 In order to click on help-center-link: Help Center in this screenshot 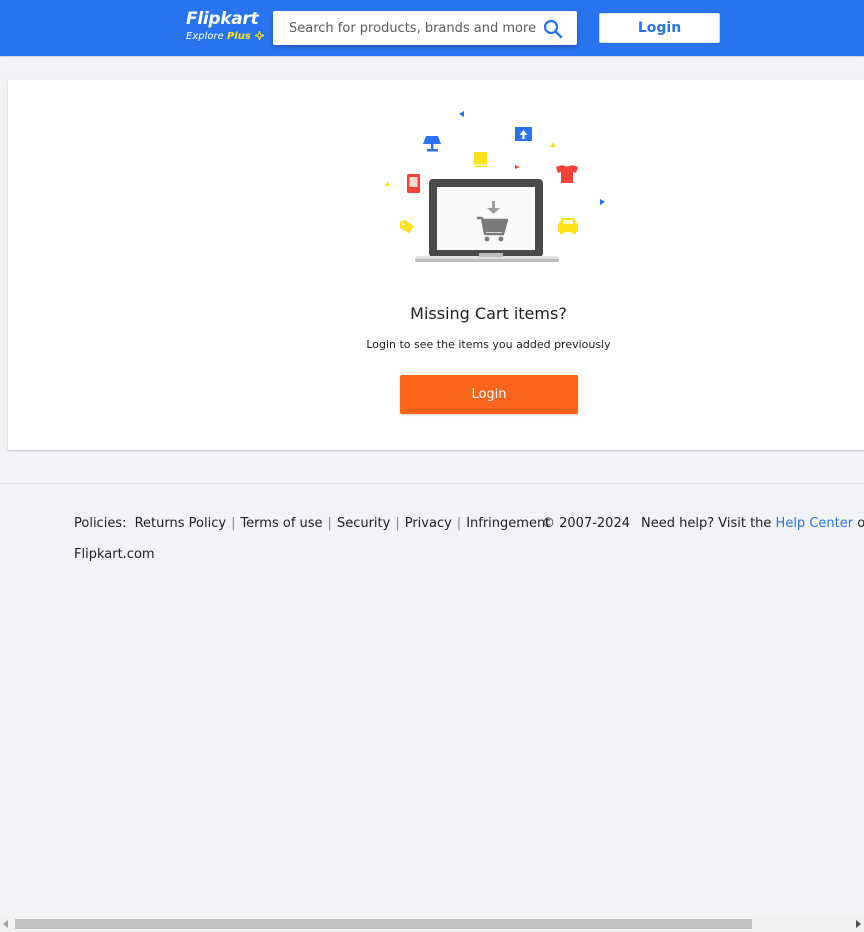, I will do `click(815, 523)`.